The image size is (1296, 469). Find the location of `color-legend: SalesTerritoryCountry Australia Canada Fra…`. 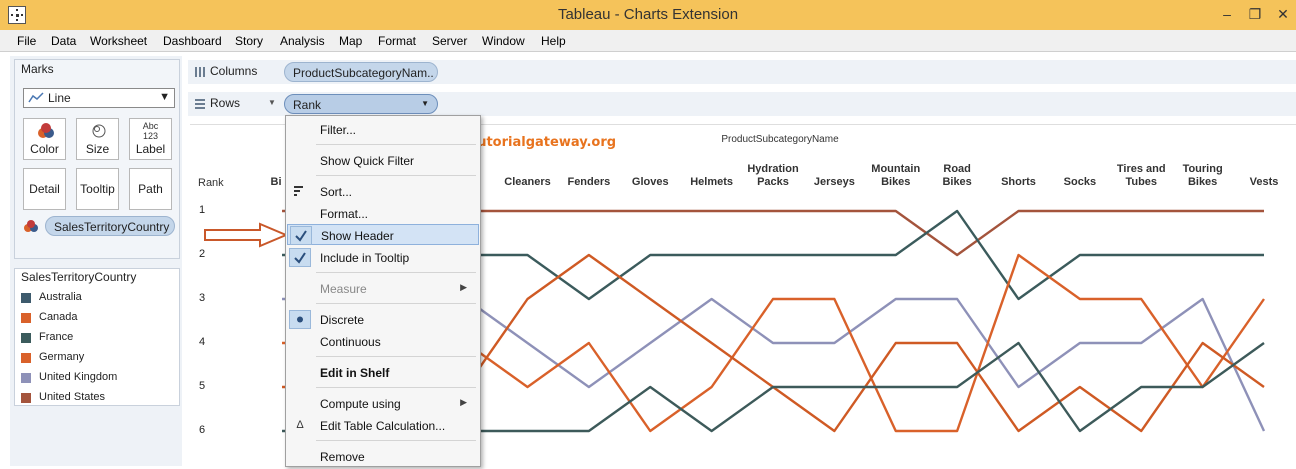

color-legend: SalesTerritoryCountry Australia Canada Fra… is located at coordinates (97, 337).